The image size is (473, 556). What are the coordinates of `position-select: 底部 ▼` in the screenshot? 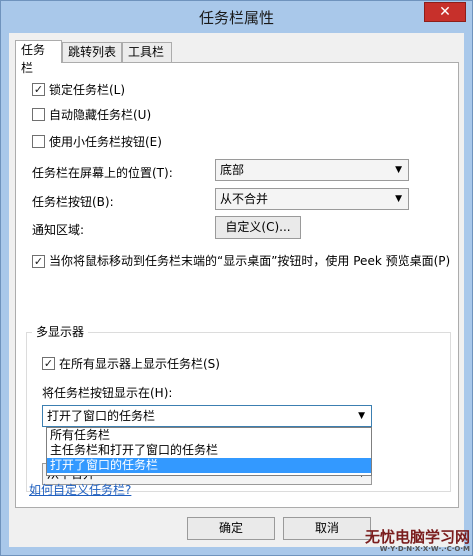 It's located at (312, 170).